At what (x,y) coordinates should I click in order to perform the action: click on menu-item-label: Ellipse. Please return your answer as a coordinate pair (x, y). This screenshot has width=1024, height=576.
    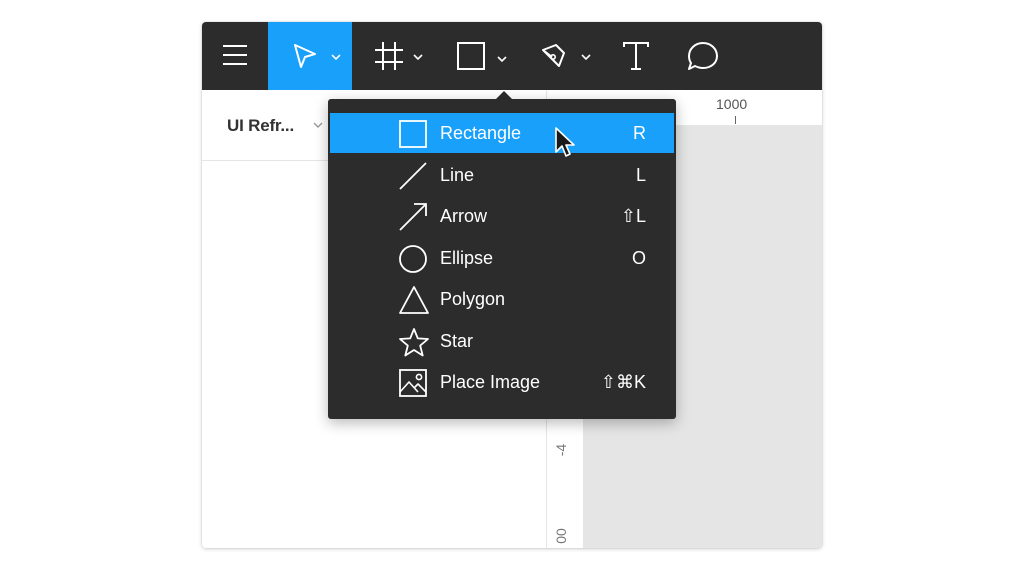
    Looking at the image, I should click on (467, 258).